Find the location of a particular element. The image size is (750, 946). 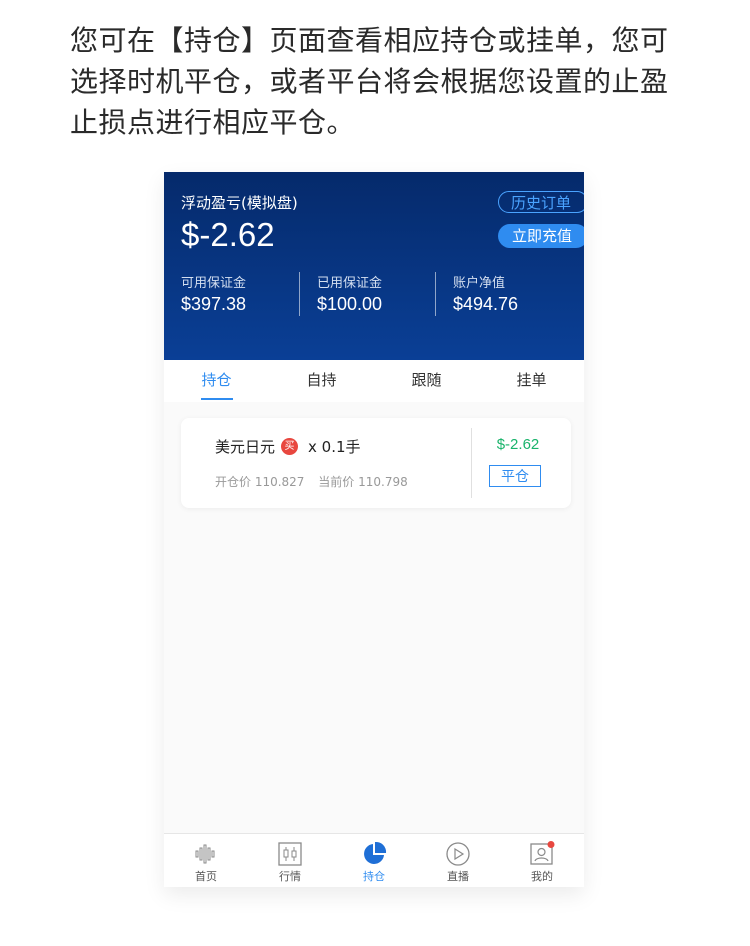

candlestick-icon is located at coordinates (290, 854).